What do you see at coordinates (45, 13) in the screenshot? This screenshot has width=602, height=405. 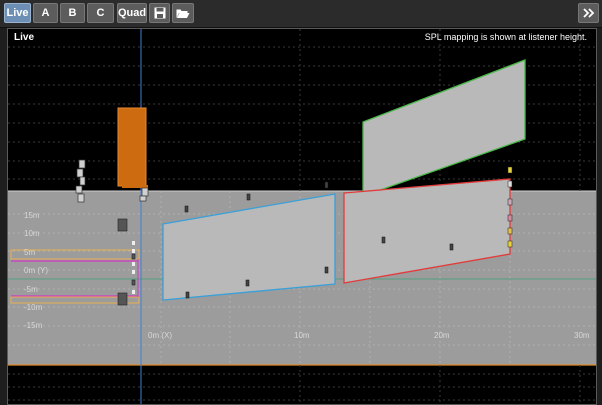 I see `tab-a: A` at bounding box center [45, 13].